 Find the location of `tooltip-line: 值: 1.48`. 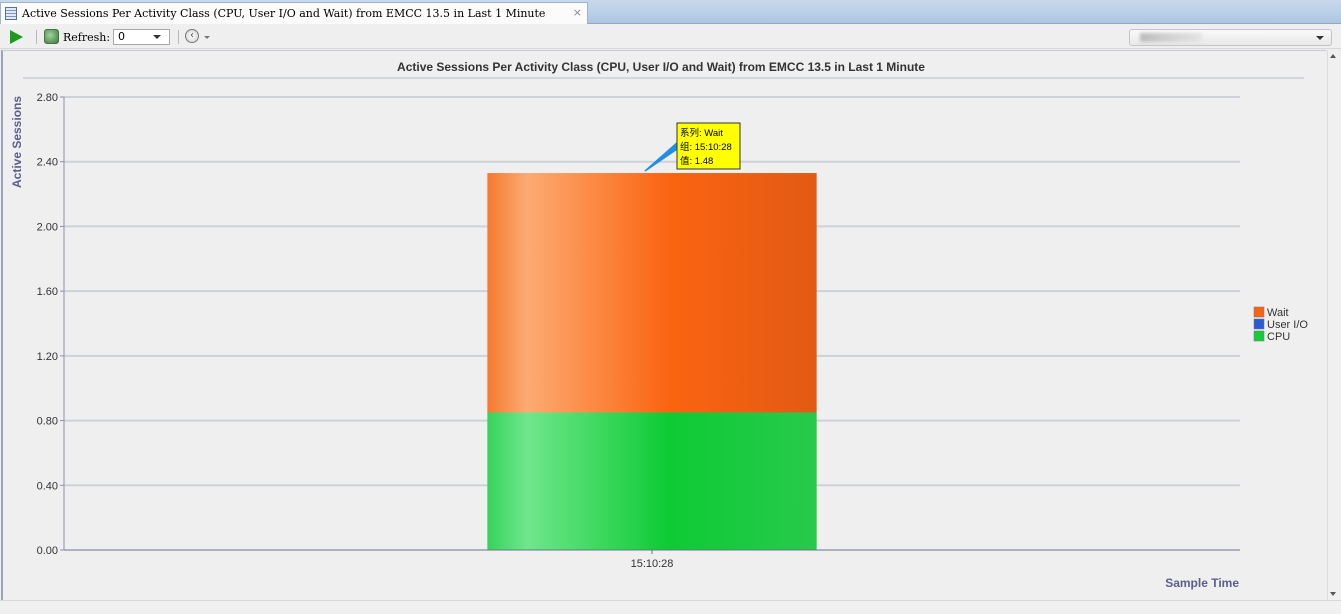

tooltip-line: 值: 1.48 is located at coordinates (696, 161).